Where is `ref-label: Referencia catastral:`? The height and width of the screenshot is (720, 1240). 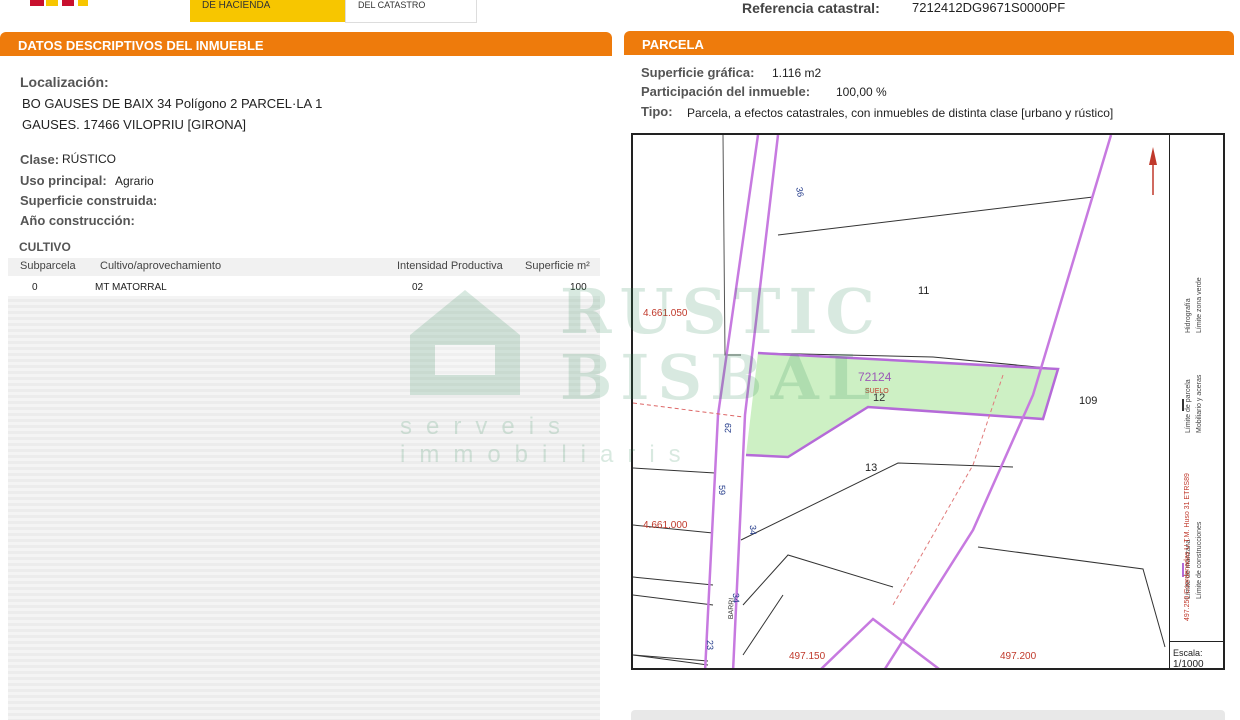 ref-label: Referencia catastral: is located at coordinates (811, 8).